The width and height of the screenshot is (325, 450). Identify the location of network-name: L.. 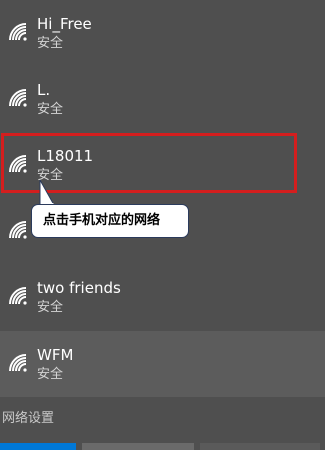
(44, 90).